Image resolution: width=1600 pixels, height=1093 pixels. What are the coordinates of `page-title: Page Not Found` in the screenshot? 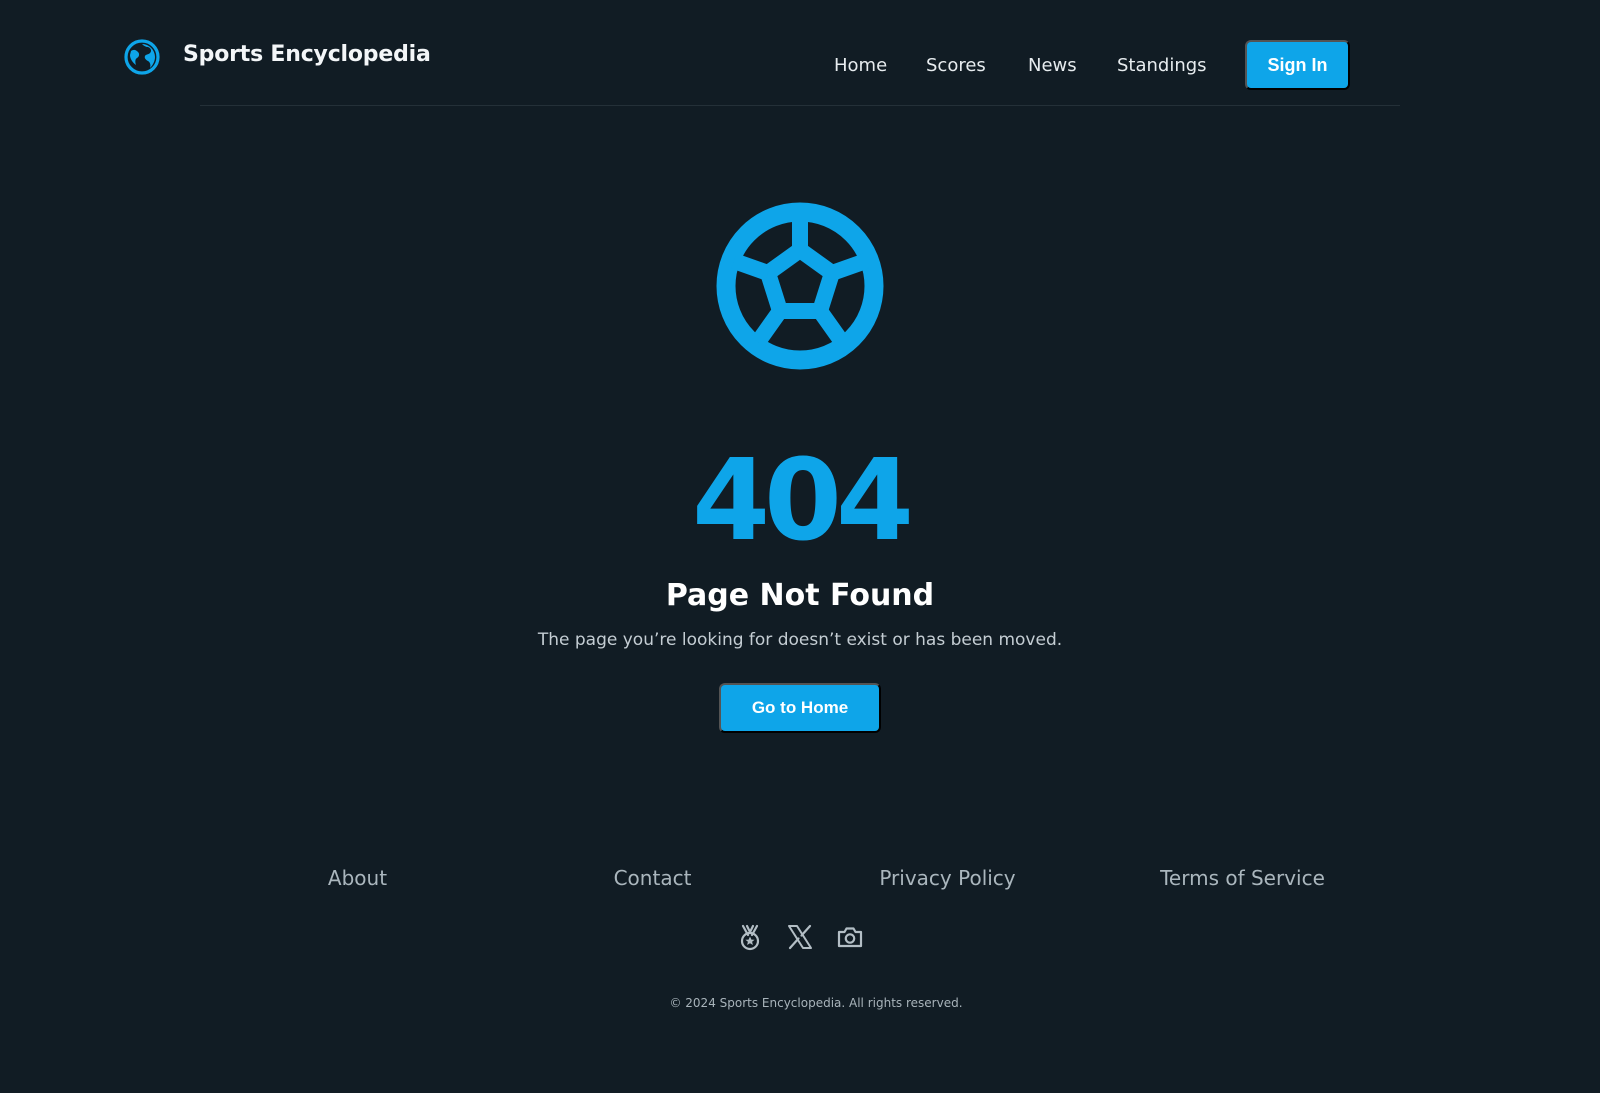 It's located at (800, 595).